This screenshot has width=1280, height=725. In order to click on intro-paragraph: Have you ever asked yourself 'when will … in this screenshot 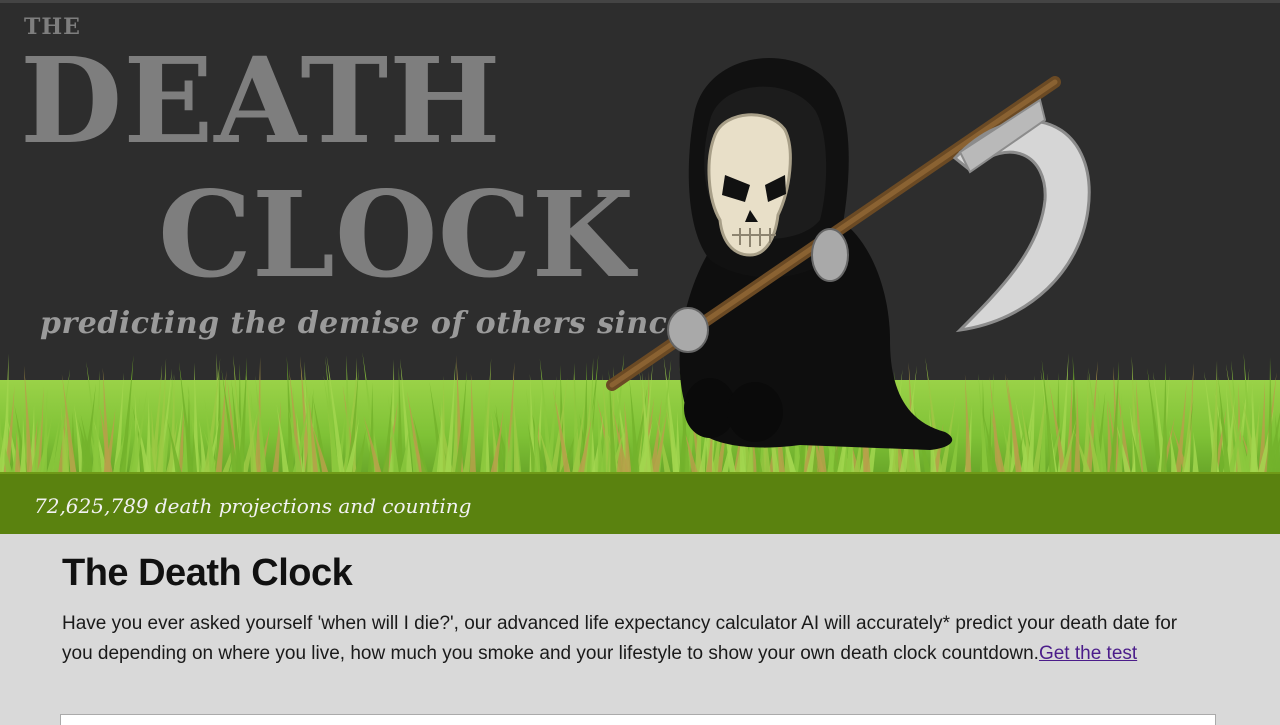, I will do `click(637, 639)`.